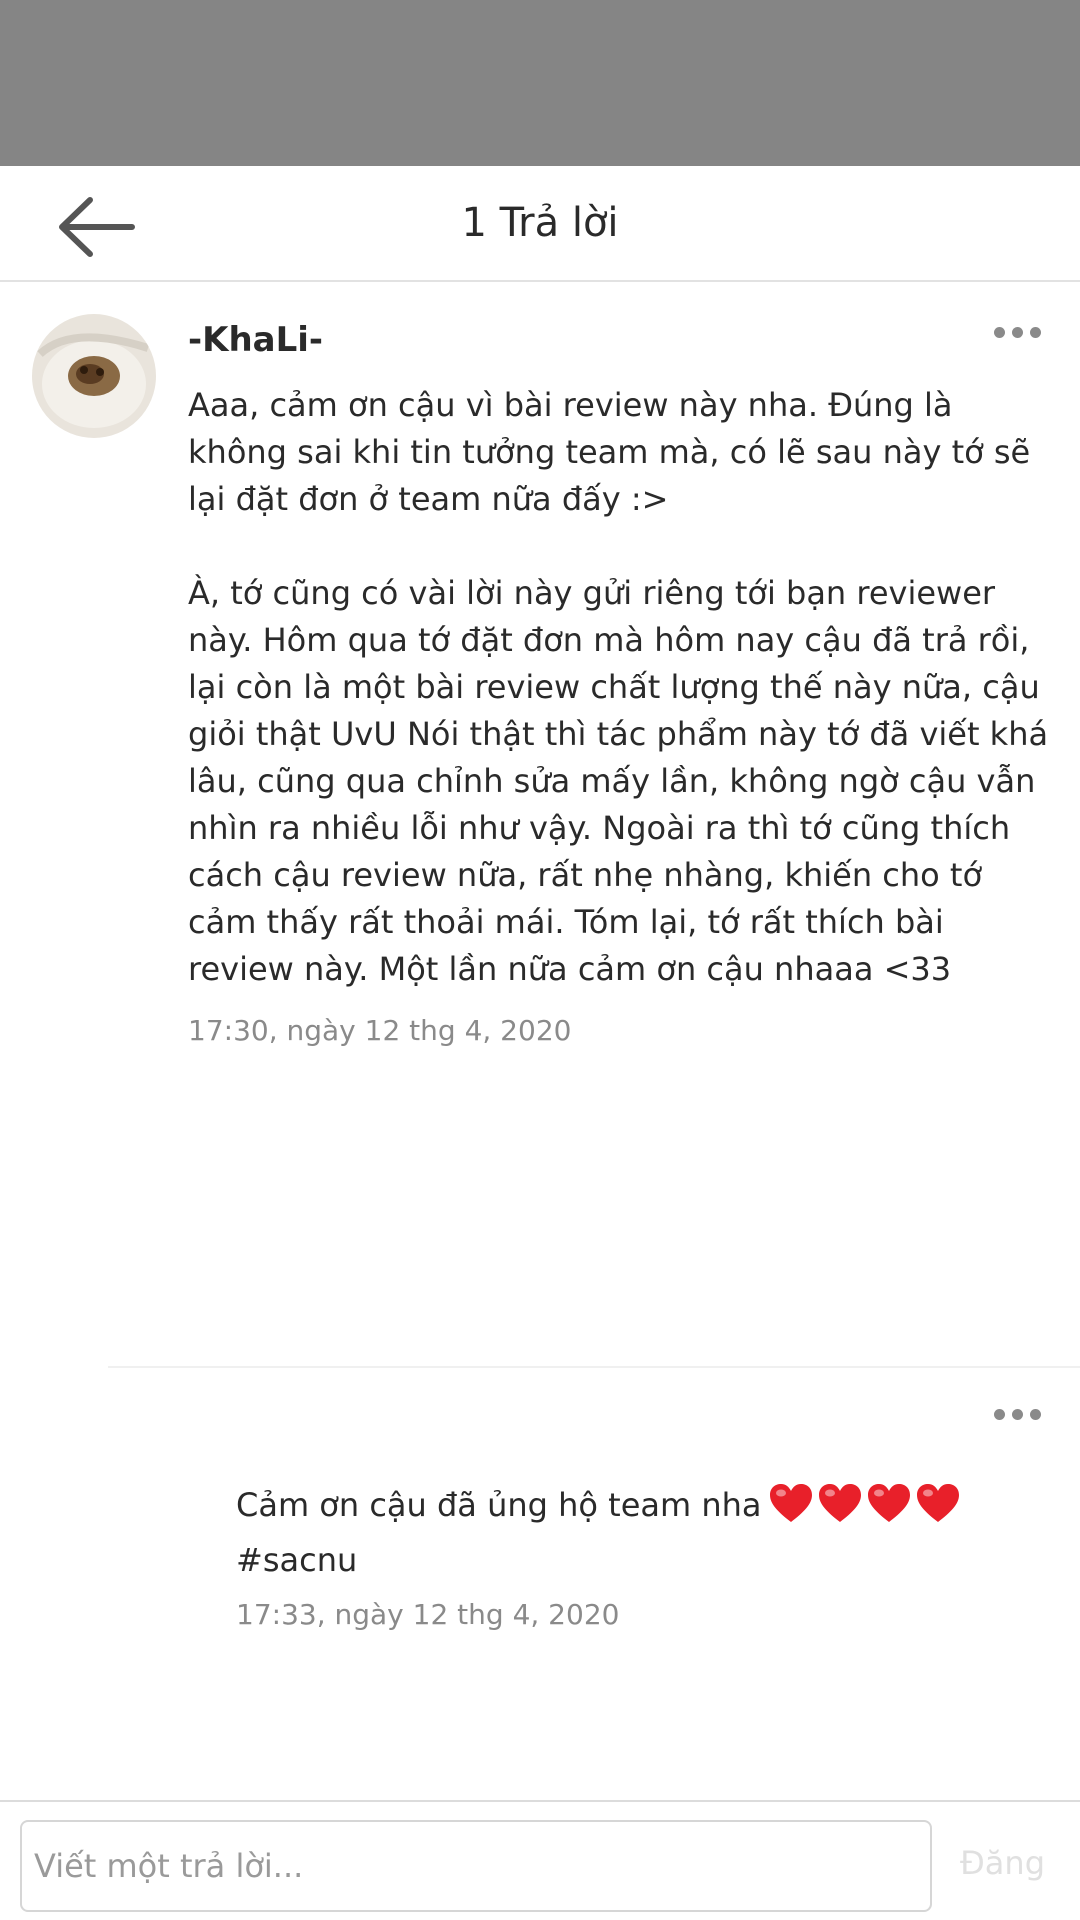 This screenshot has width=1080, height=1920. What do you see at coordinates (428, 1614) in the screenshot?
I see `reply-timestamp: 17:33, ngày 12 thg 4, 2020` at bounding box center [428, 1614].